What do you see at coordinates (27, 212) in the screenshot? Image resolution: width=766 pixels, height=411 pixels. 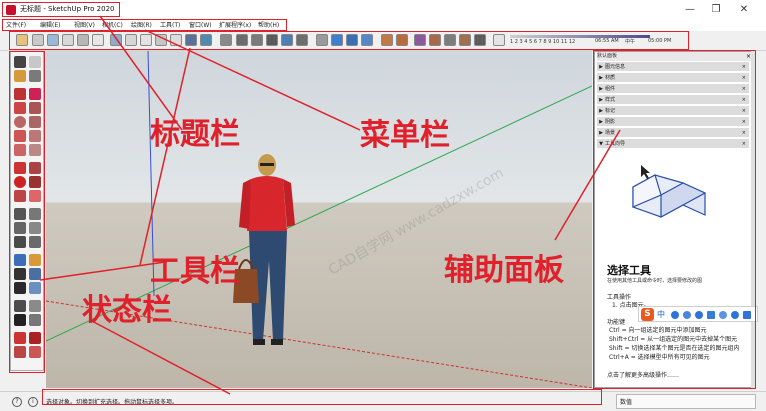 I see `left-toolbar-highlight` at bounding box center [27, 212].